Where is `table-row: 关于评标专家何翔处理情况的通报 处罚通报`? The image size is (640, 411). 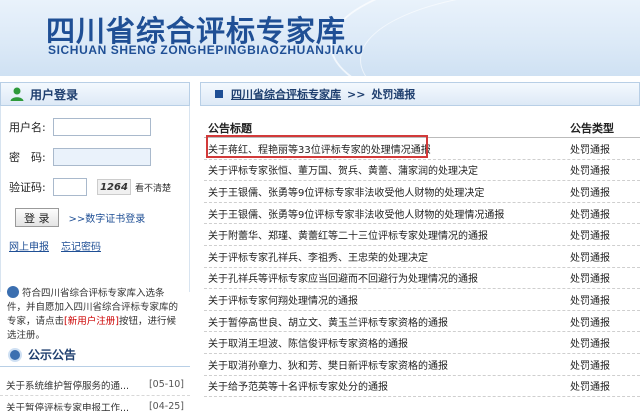 table-row: 关于评标专家何翔处理情况的通报 处罚通报 is located at coordinates (422, 300).